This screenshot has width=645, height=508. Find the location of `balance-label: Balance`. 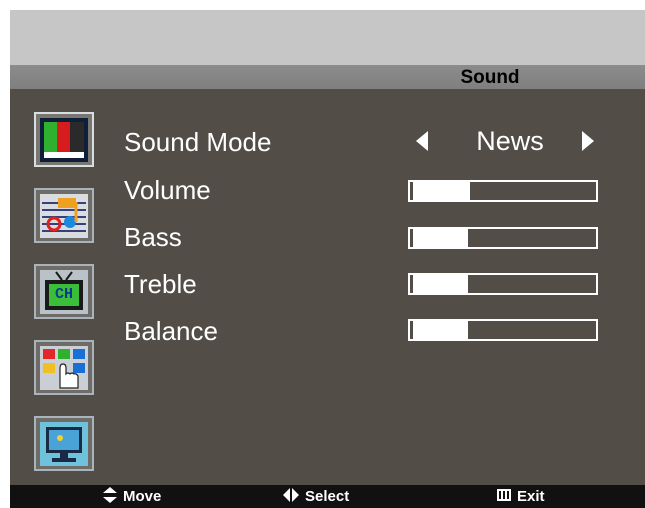

balance-label: Balance is located at coordinates (171, 331).